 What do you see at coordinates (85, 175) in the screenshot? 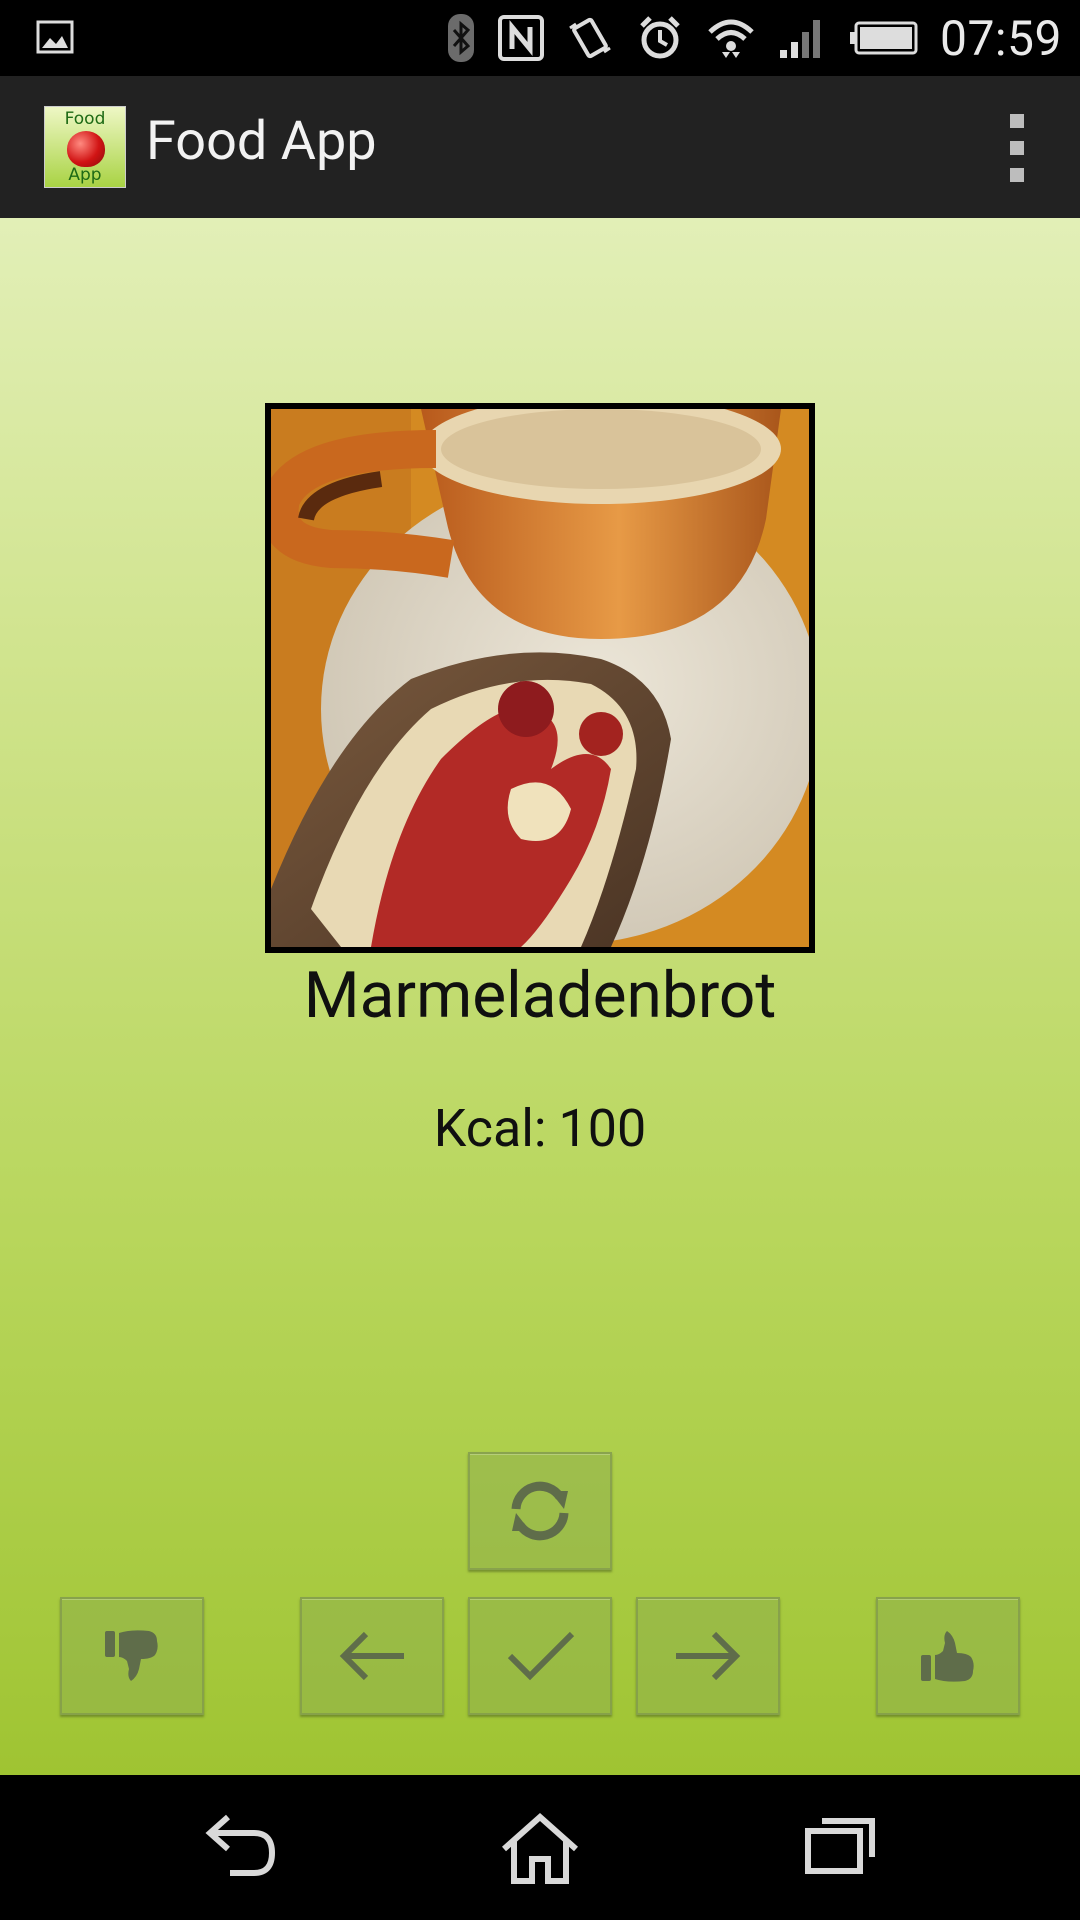
I see `app-logo-text-bottom: App` at bounding box center [85, 175].